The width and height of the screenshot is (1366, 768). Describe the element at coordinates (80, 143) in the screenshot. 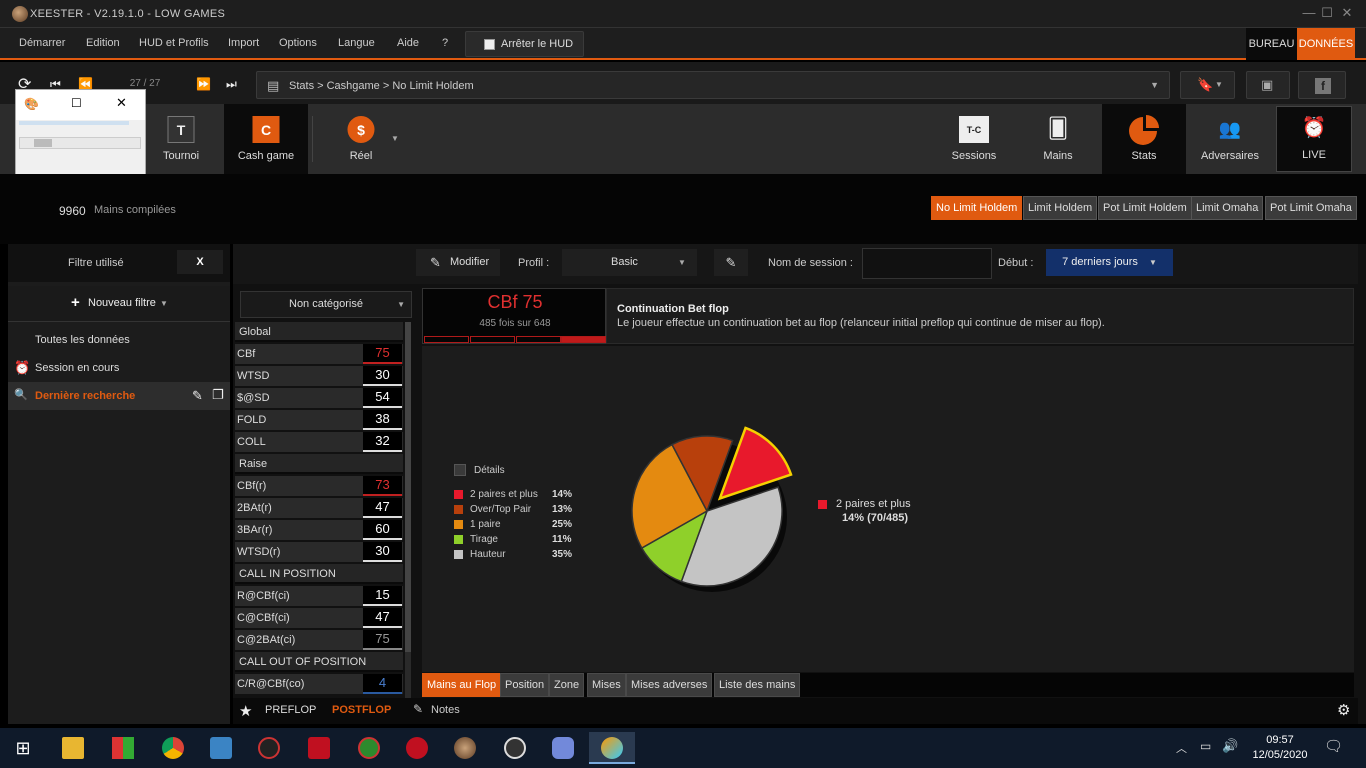

I see `horizontal-scrollbar` at that location.